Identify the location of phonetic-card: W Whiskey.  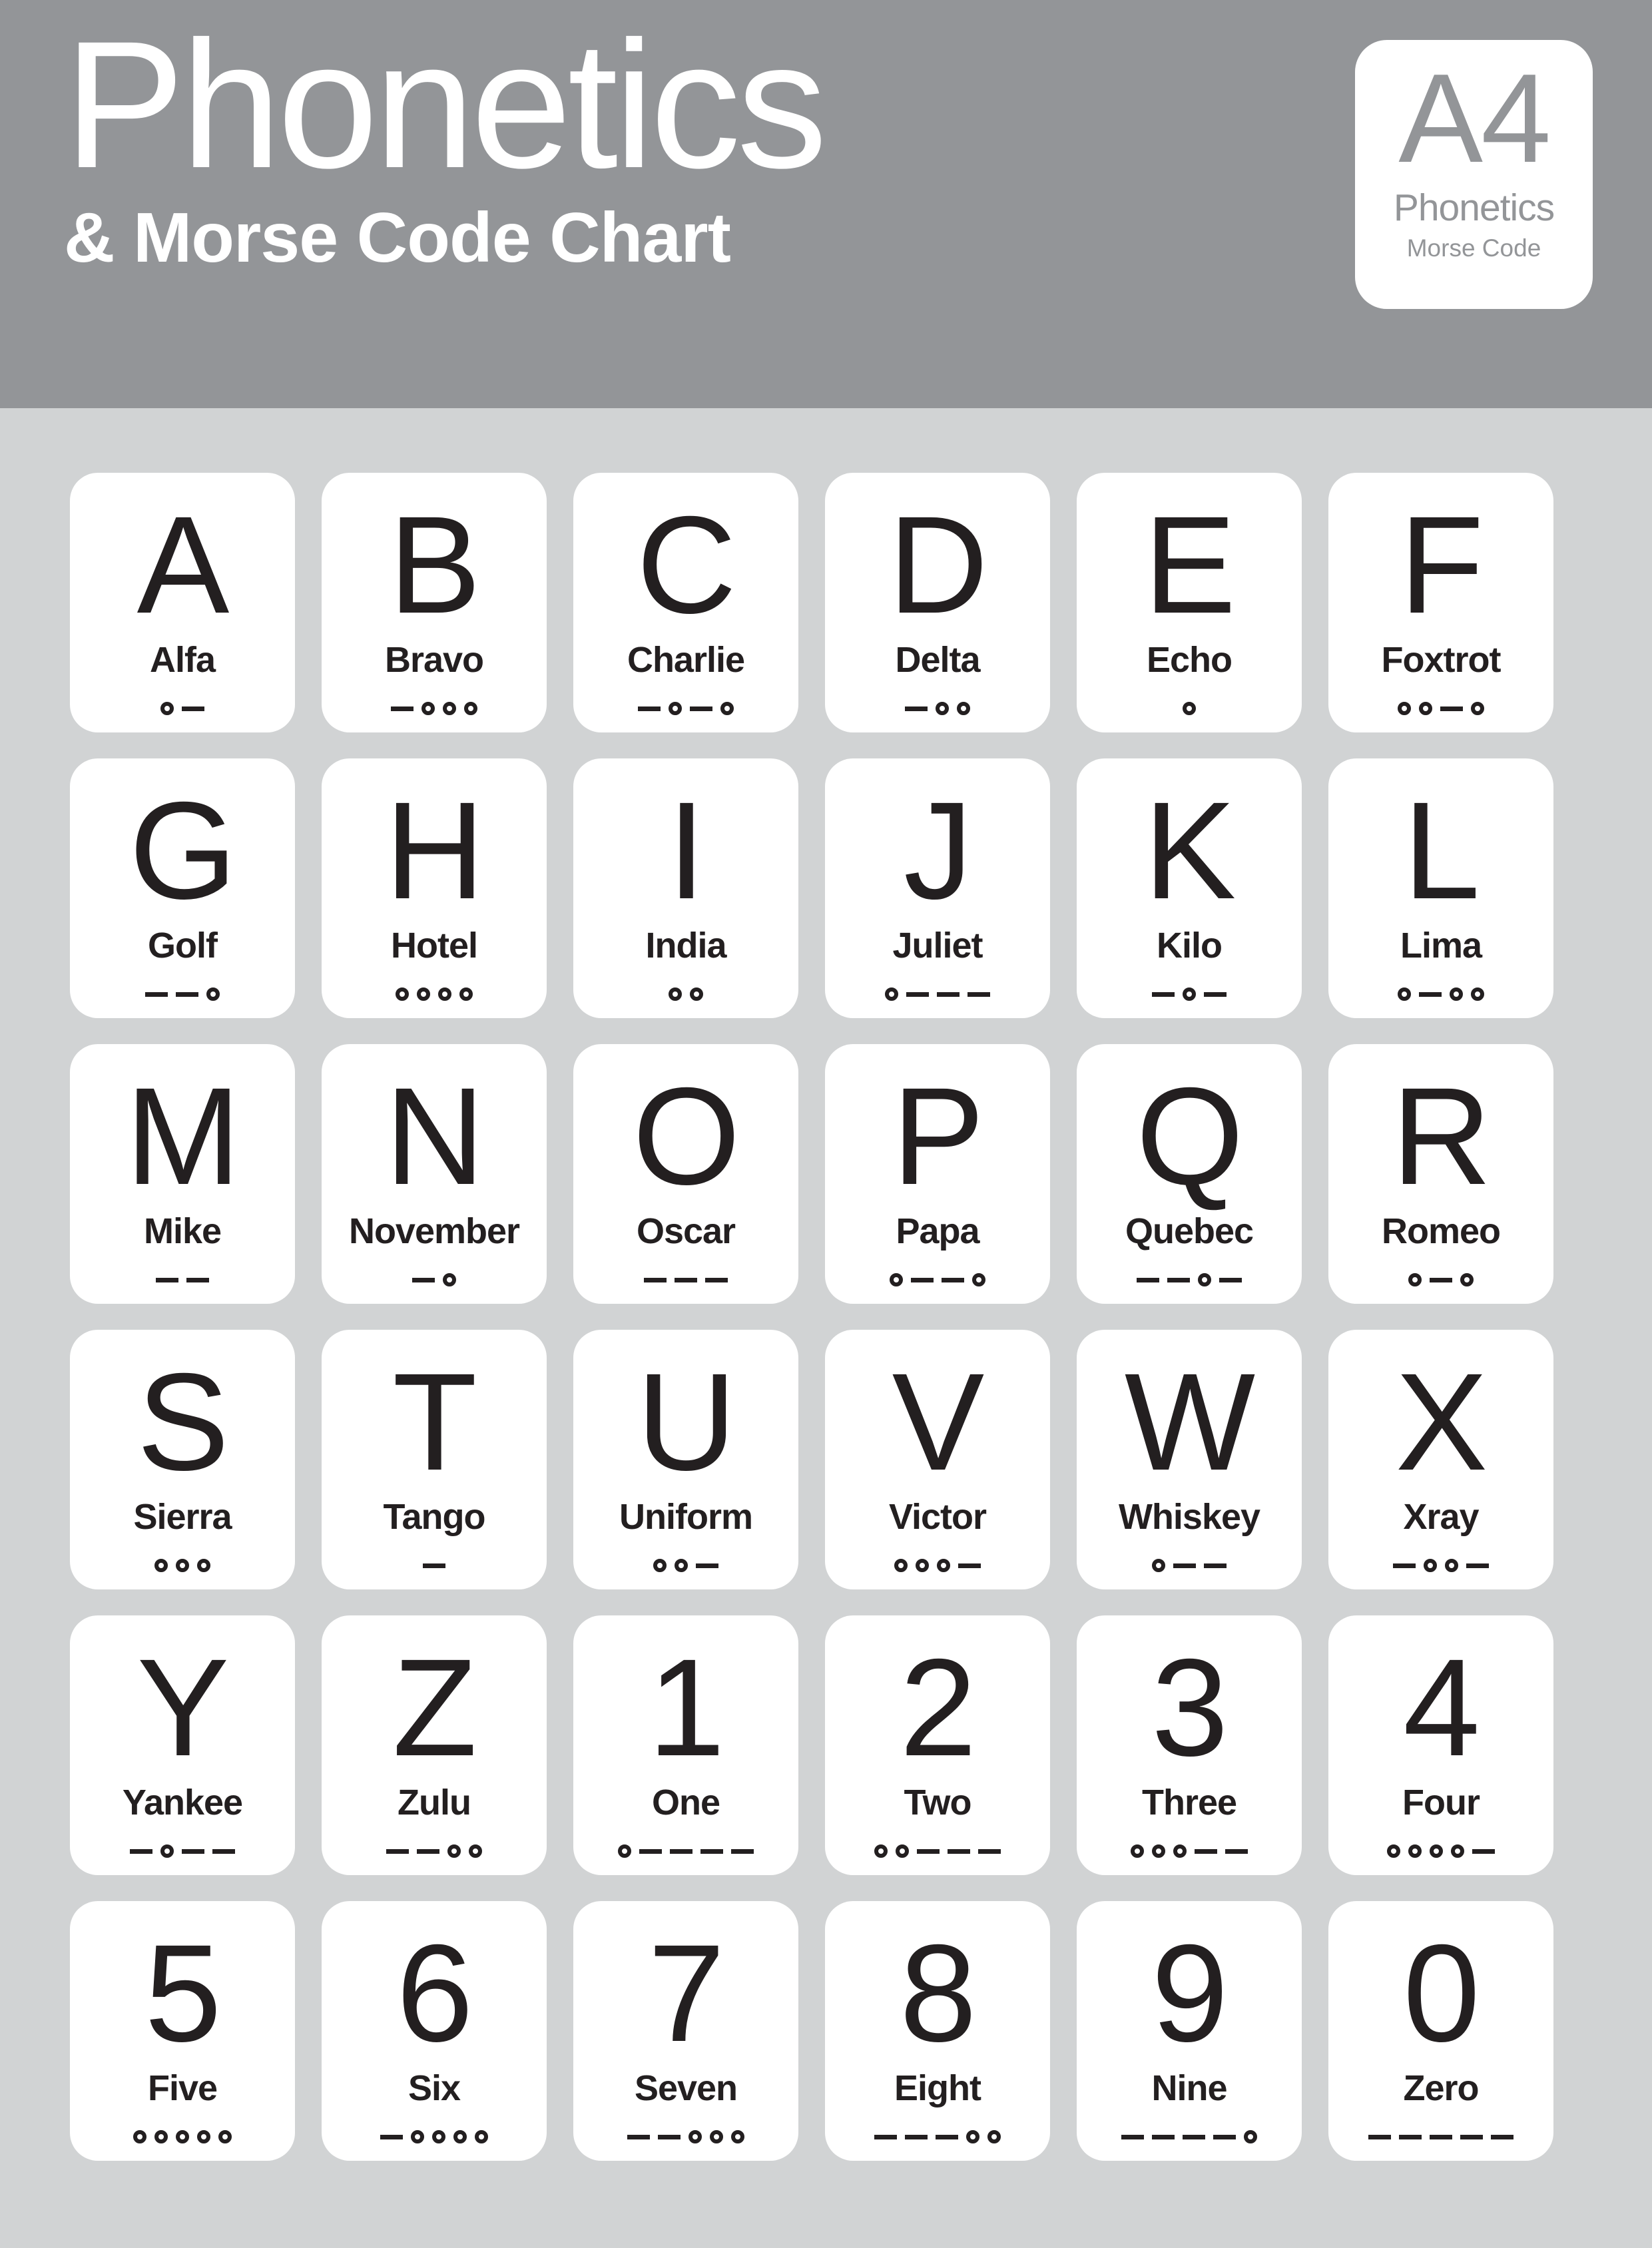
(1189, 1460).